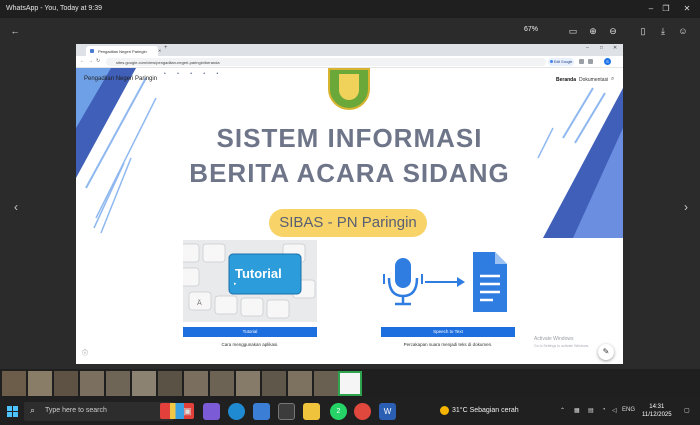 Image resolution: width=700 pixels, height=425 pixels. What do you see at coordinates (187, 411) in the screenshot?
I see `task-view-icon: ▣` at bounding box center [187, 411].